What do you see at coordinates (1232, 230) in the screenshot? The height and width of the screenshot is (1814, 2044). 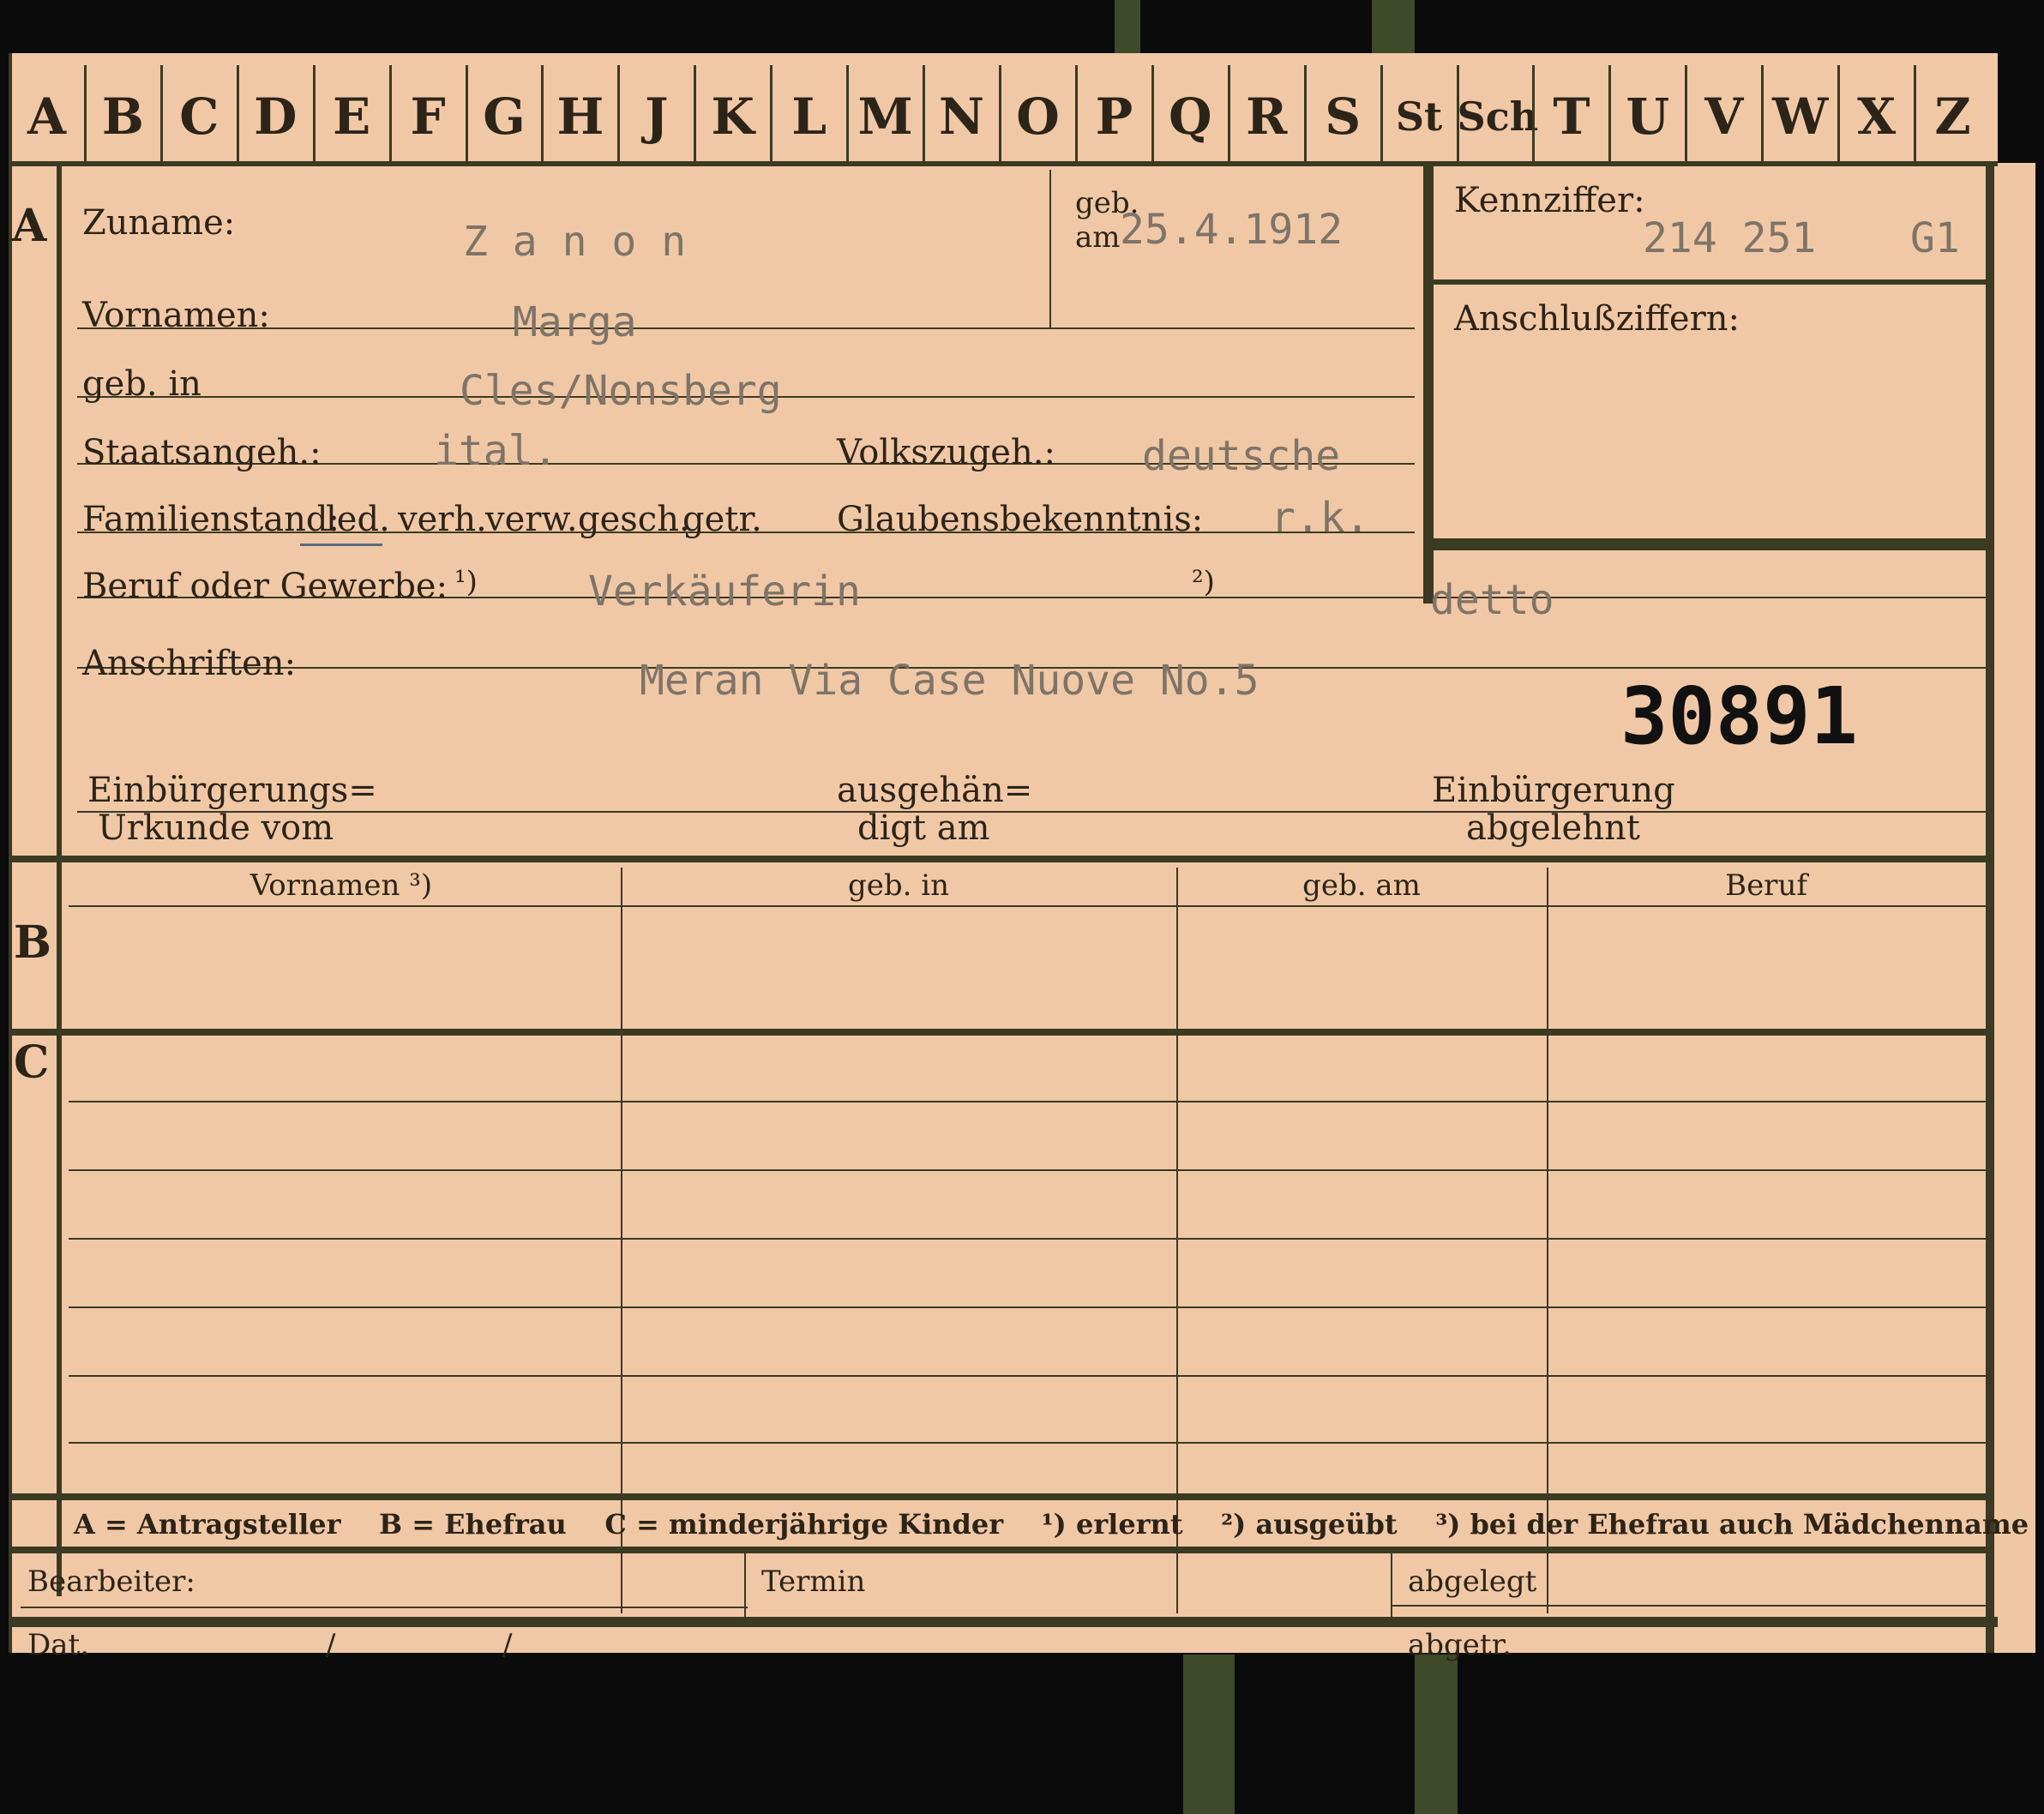 I see `geb-am-value: 25.4.1912` at bounding box center [1232, 230].